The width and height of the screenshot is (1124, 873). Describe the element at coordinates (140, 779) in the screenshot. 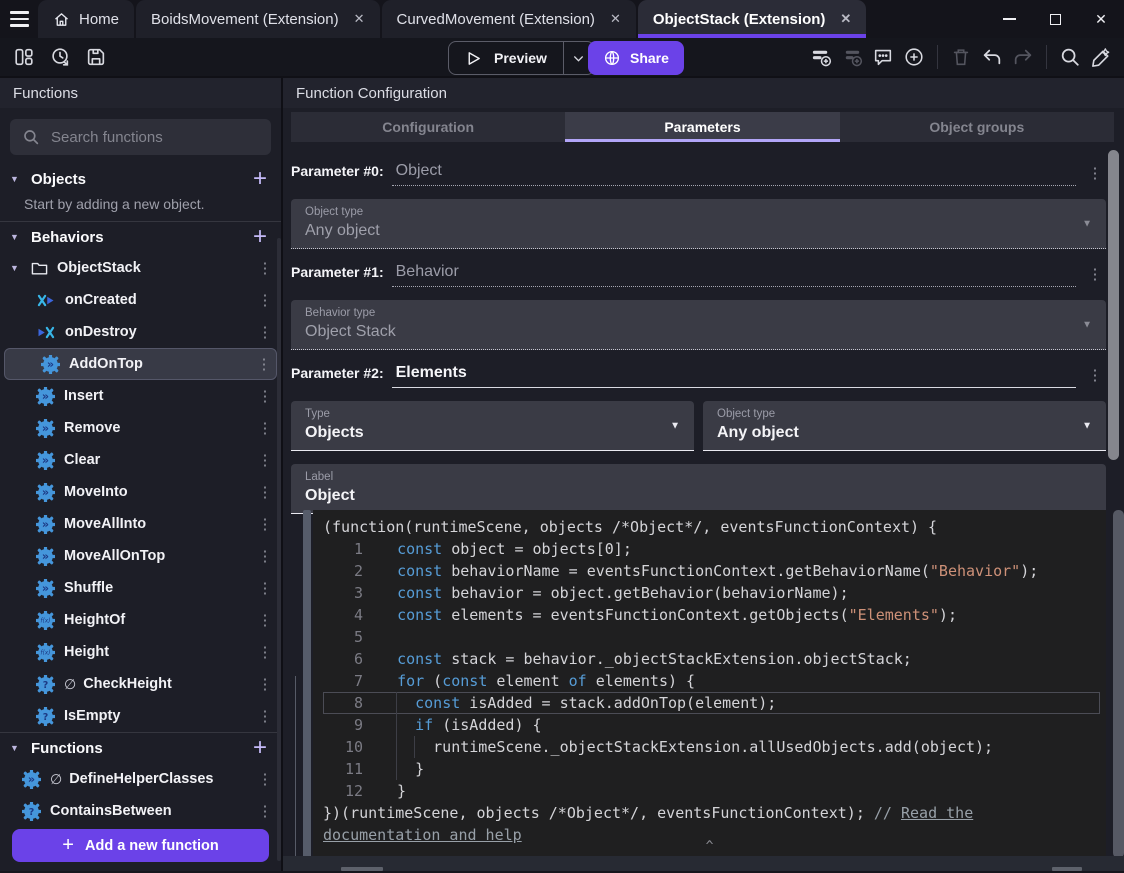

I see `sidebar-item-definehelperclasses: » ∅ DefineHelperClasses ⋮` at that location.